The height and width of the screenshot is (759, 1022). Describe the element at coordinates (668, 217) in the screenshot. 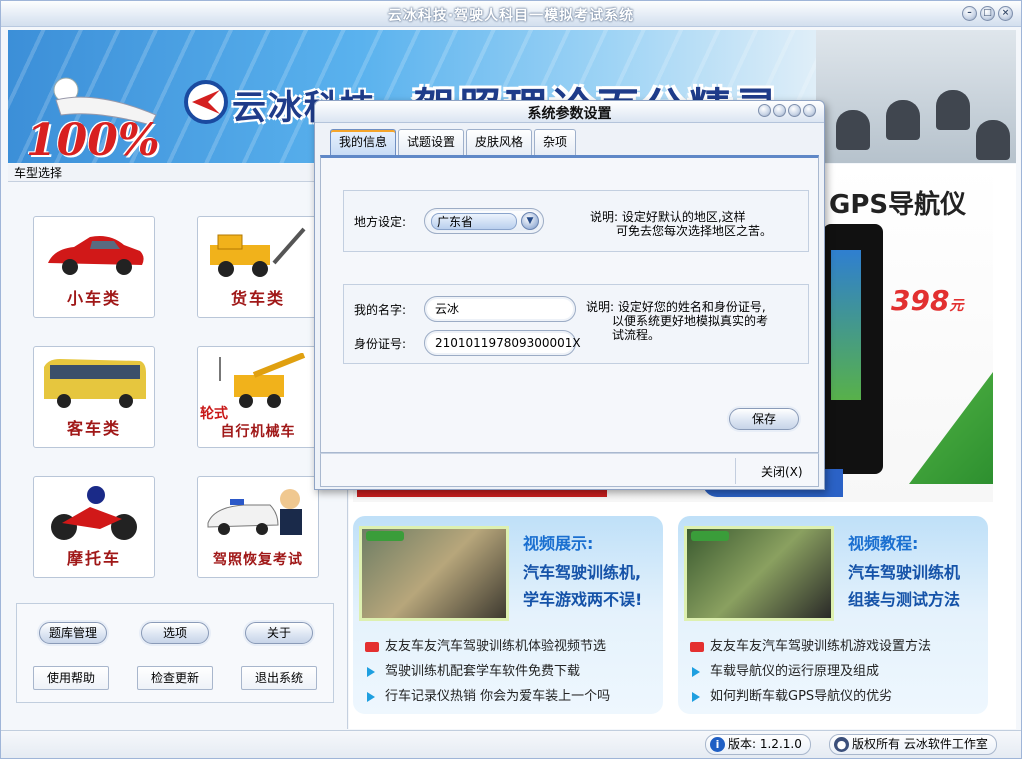

I see `region-note-line: 说明: 设定好默认的地区,这样` at that location.